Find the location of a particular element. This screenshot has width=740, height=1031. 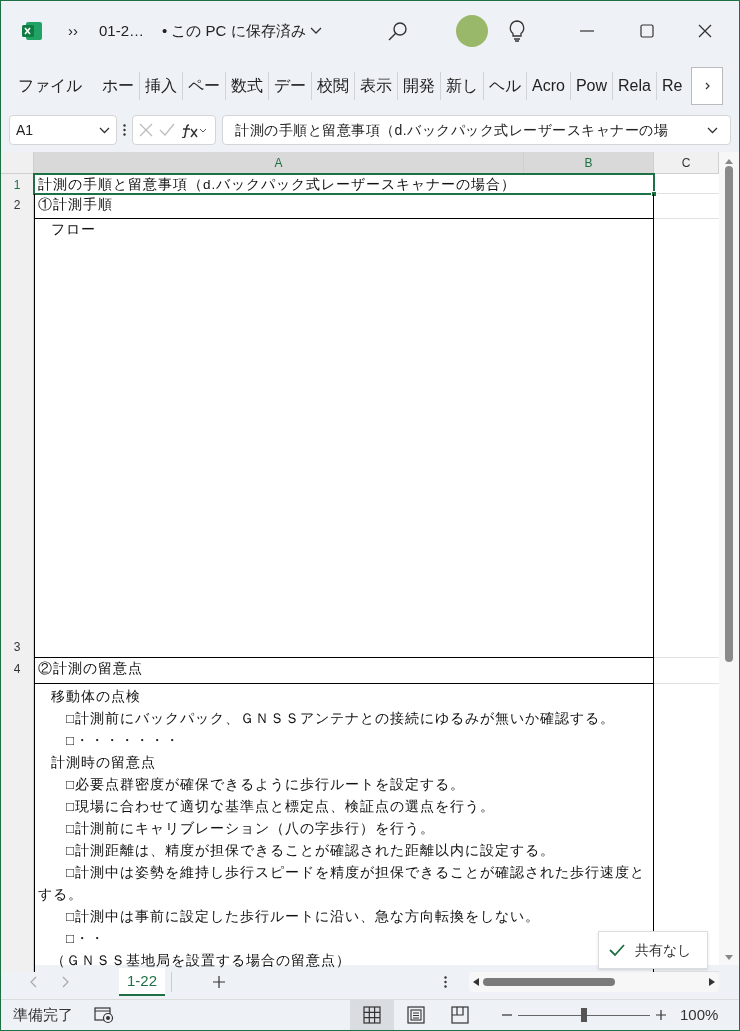

sheet-tab: 1-22 is located at coordinates (142, 982).